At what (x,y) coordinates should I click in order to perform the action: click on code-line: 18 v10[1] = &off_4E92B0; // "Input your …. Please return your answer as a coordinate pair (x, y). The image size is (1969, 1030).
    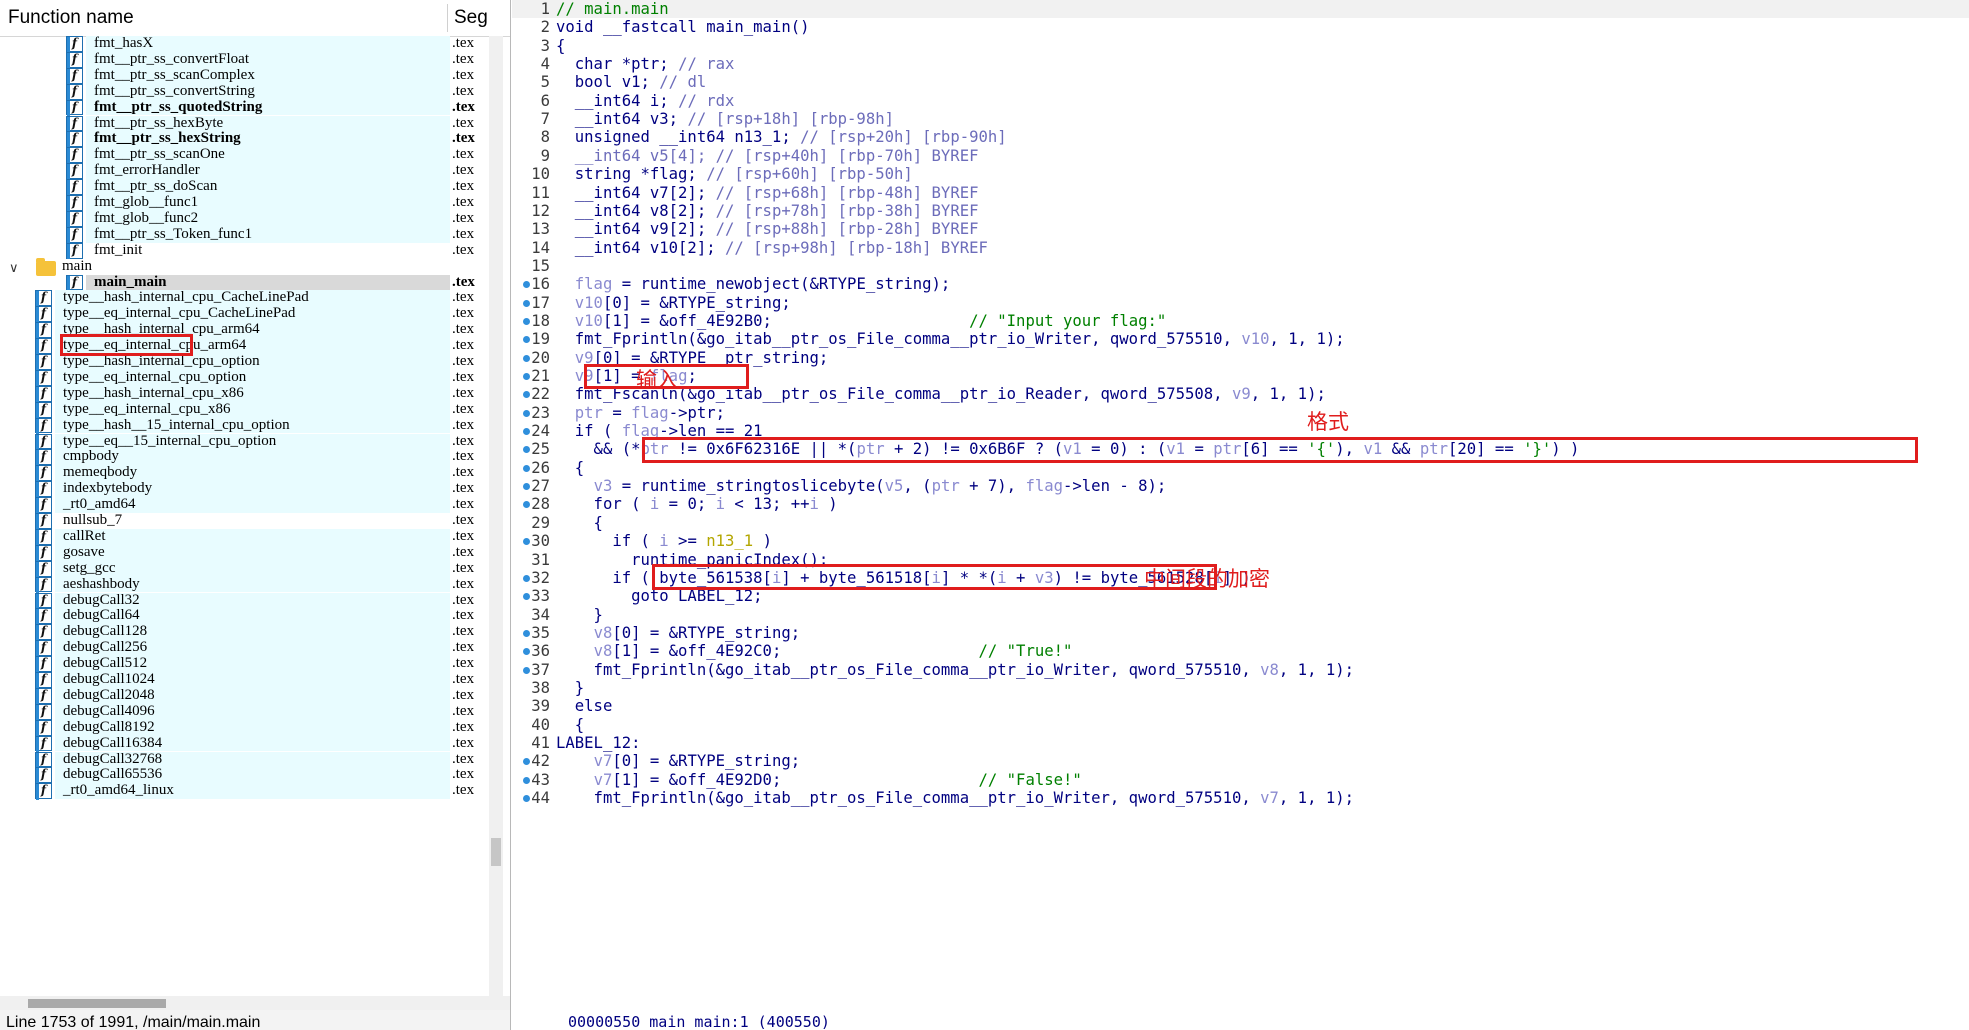
    Looking at the image, I should click on (1240, 321).